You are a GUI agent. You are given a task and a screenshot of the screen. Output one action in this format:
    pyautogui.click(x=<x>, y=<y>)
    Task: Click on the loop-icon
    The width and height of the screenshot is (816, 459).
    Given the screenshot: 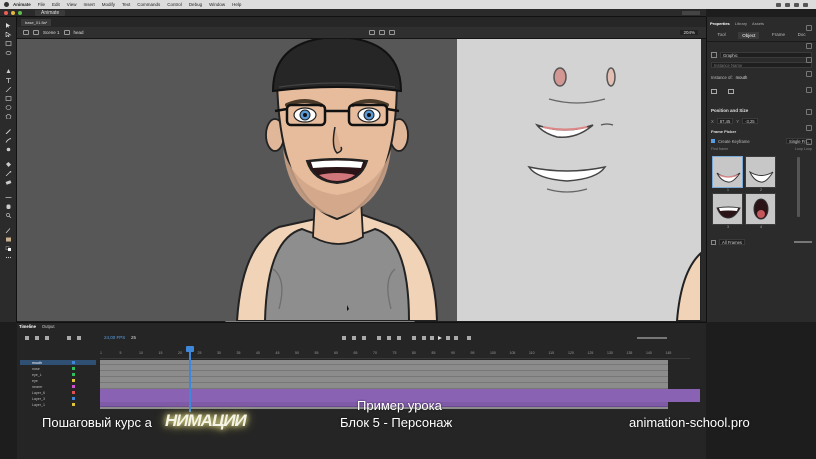 What is the action you would take?
    pyautogui.click(x=469, y=337)
    